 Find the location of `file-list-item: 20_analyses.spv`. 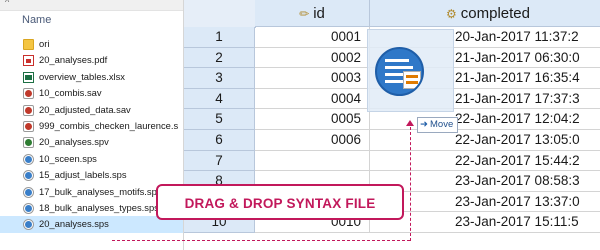

file-list-item: 20_analyses.spv is located at coordinates (91, 142).